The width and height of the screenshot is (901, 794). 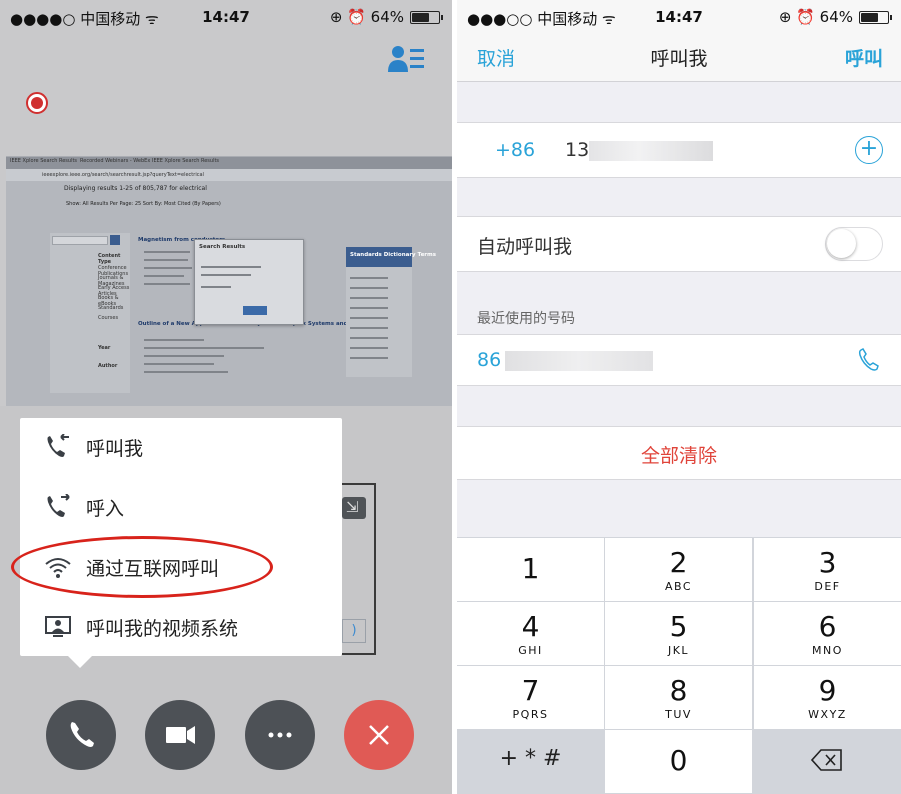 I want to click on menu-item-label: 呼叫我, so click(x=115, y=449).